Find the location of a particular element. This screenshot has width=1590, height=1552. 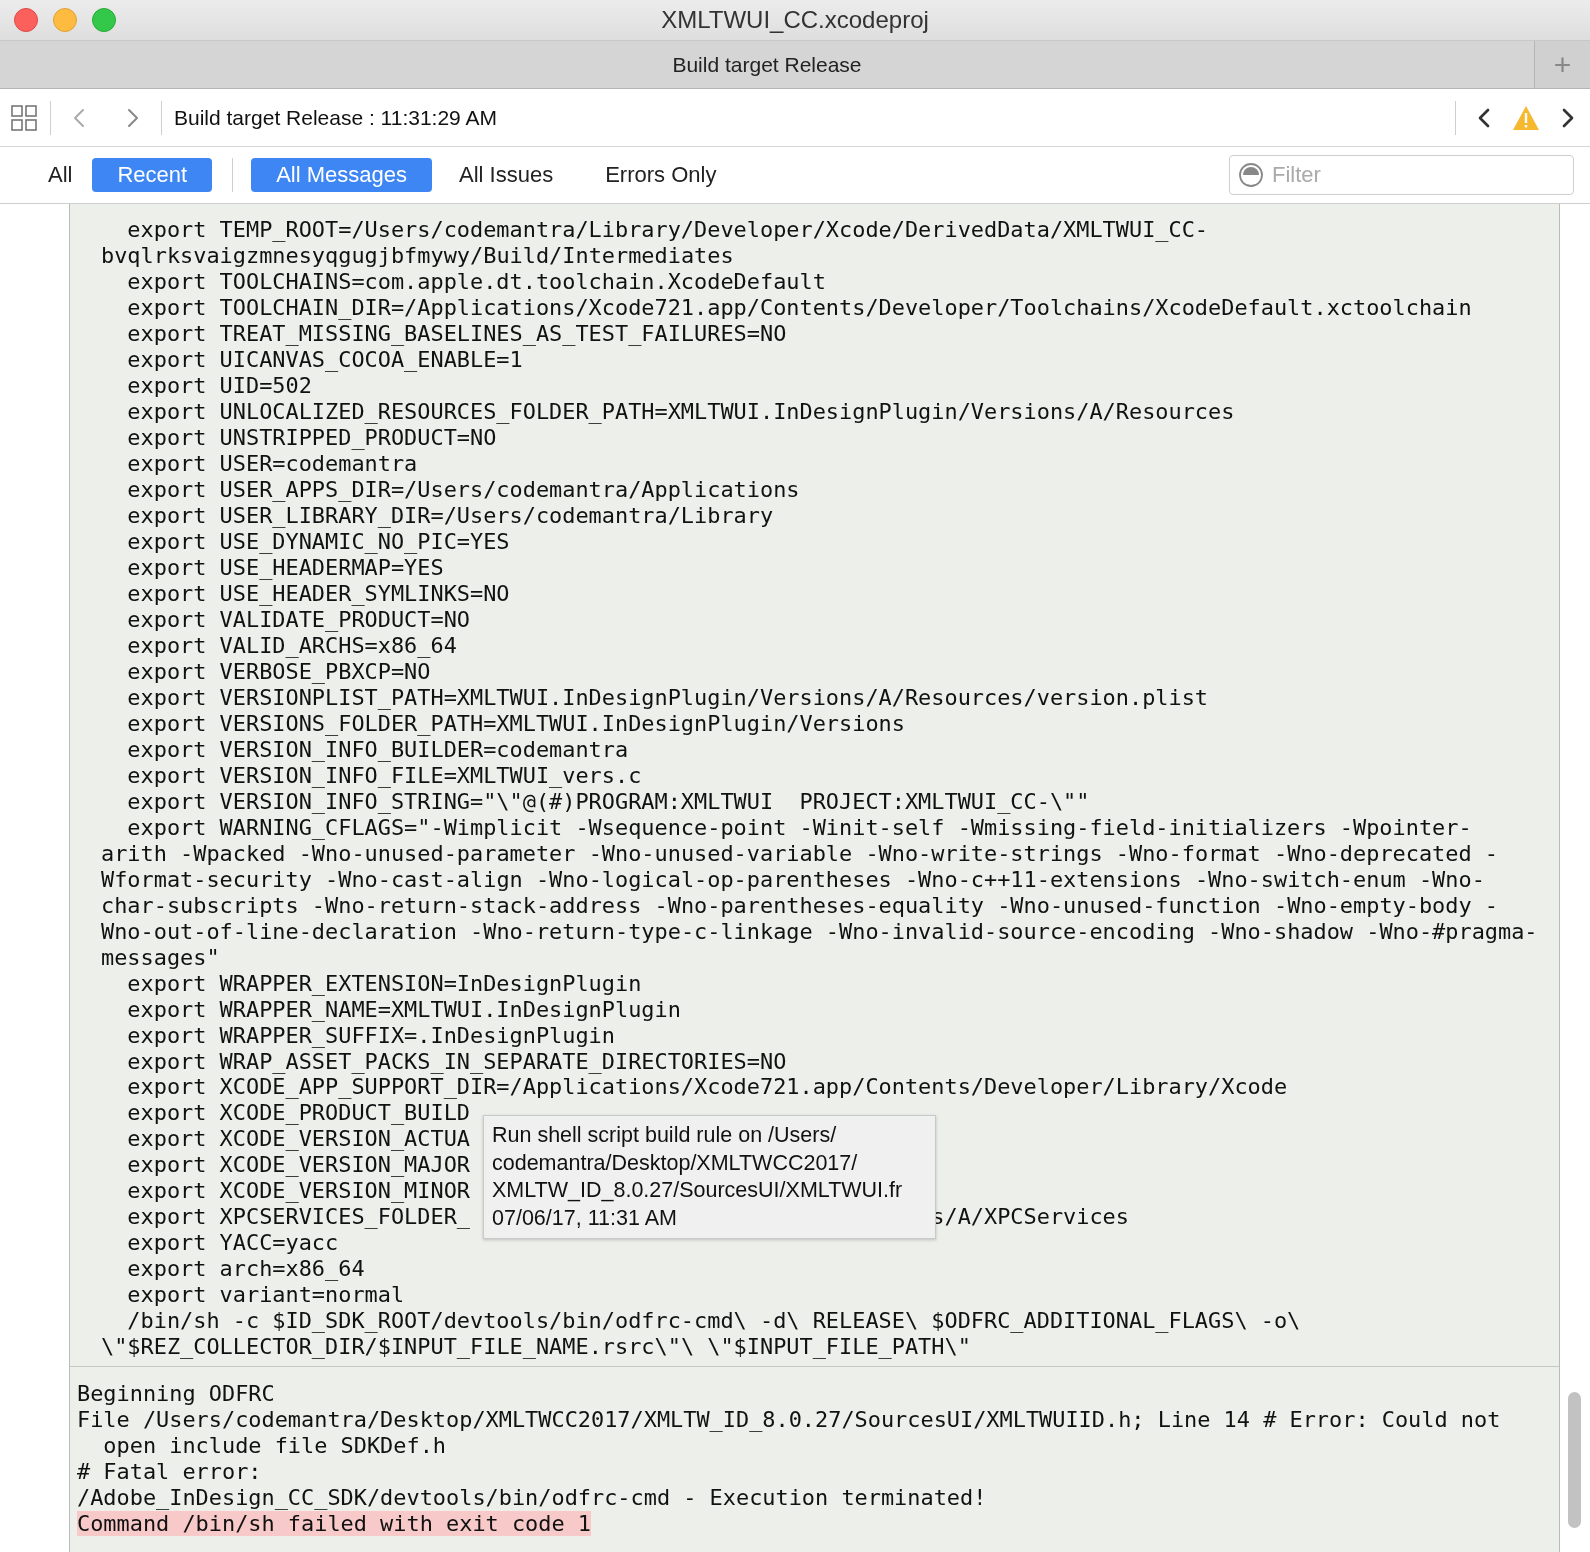

log-line: export WRAP_ASSET_PACKS_IN_SEPARATE_DIRECTORIES=NO is located at coordinates (457, 1061).